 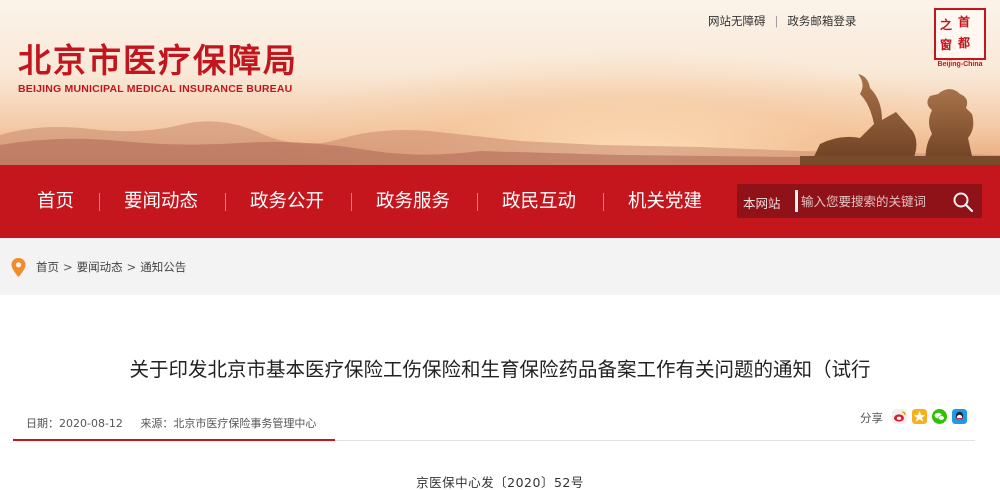 I want to click on top-links: 网站无障碍 | 政务邮箱登录, so click(x=782, y=21).